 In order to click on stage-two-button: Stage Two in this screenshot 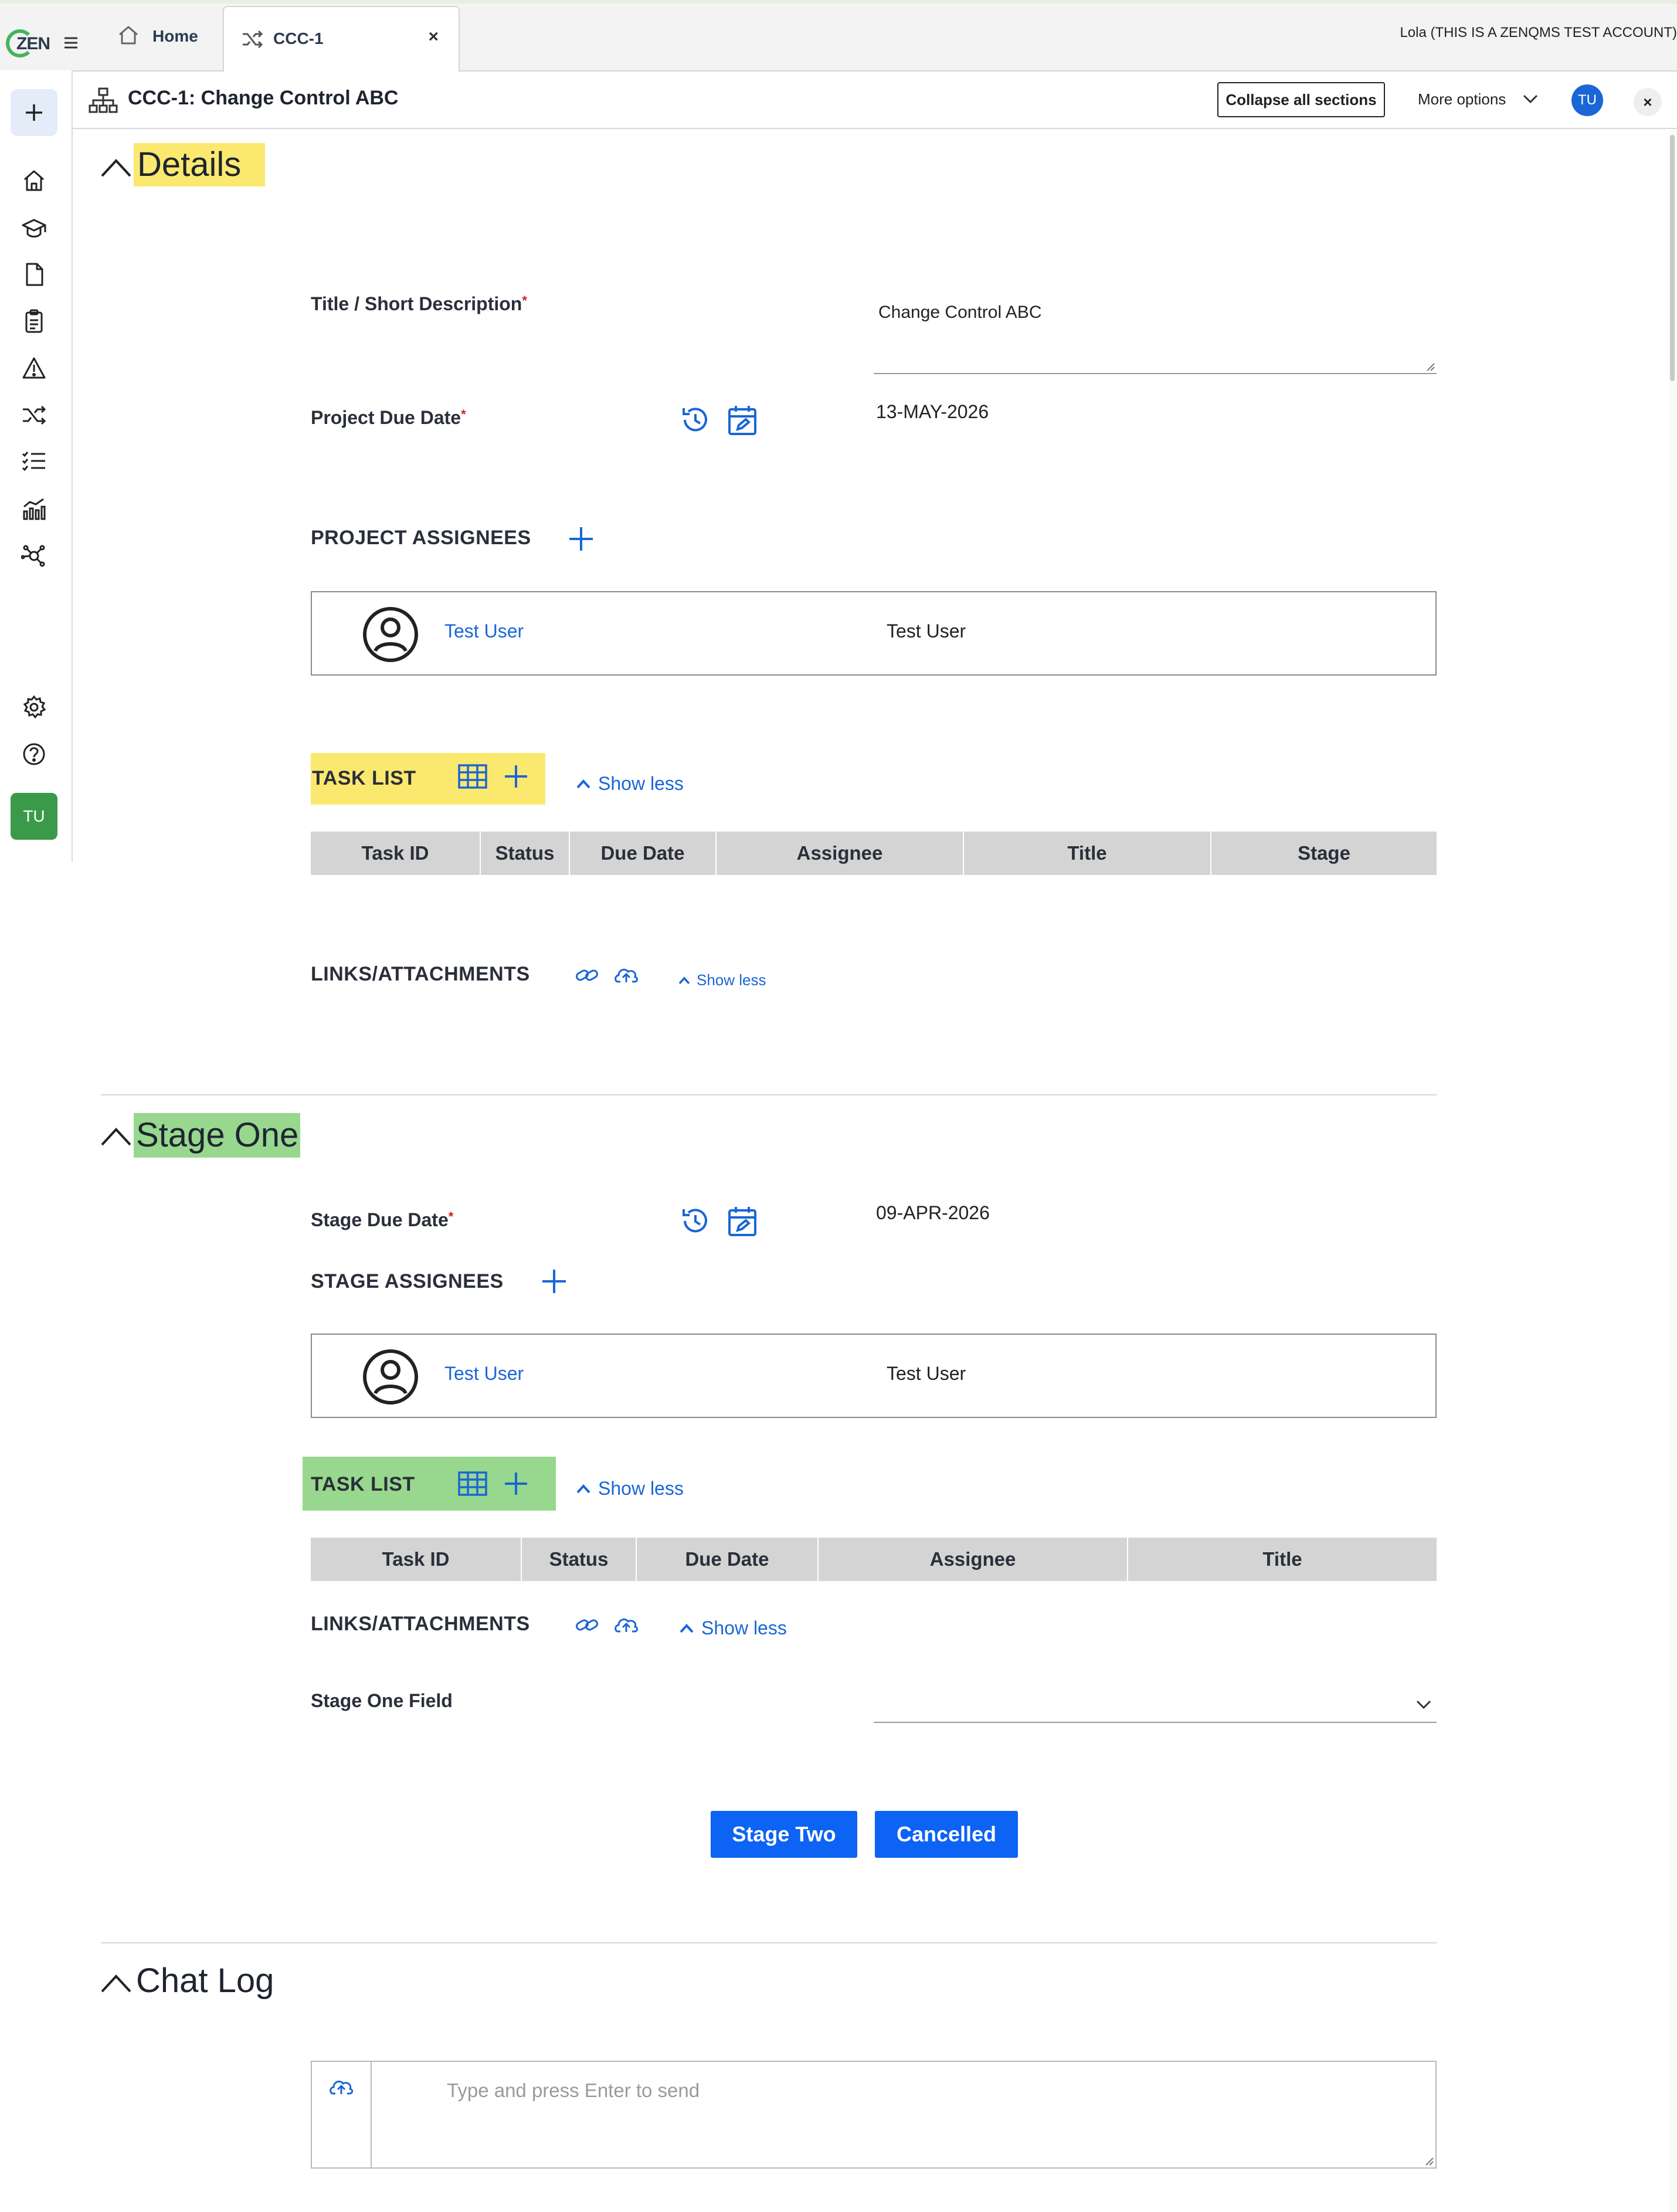, I will do `click(784, 1834)`.